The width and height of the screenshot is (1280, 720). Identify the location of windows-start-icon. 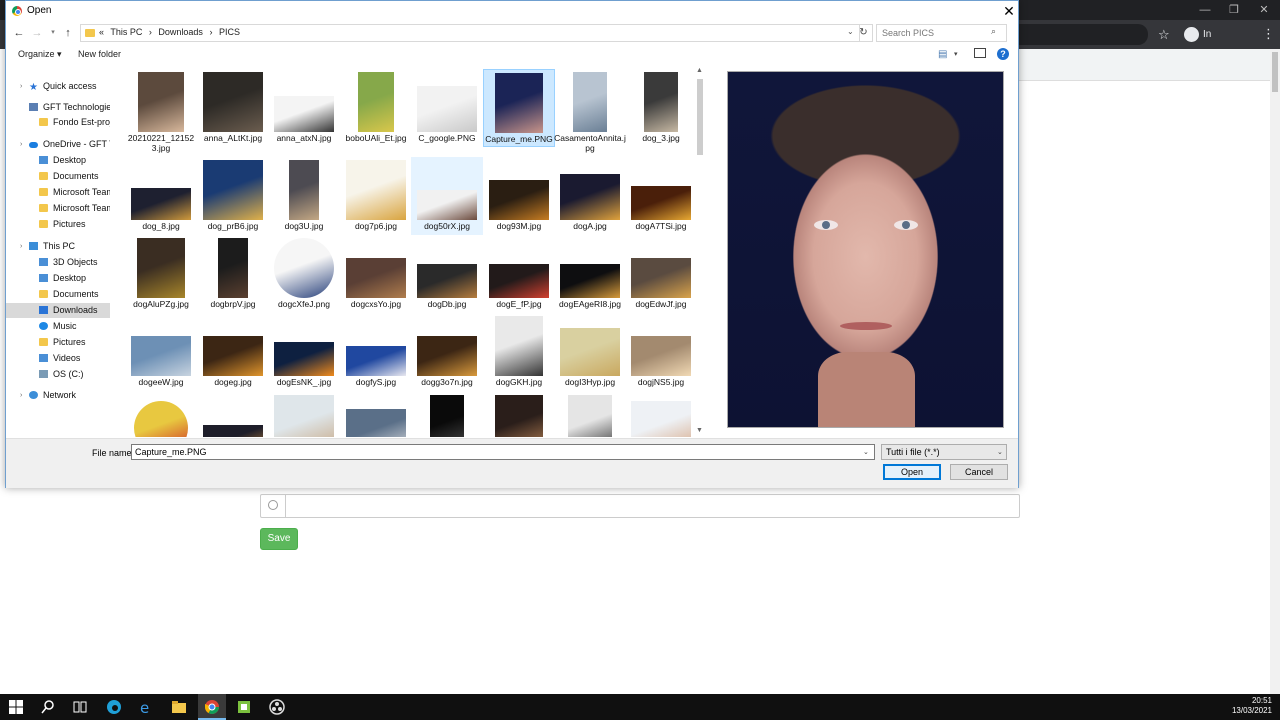
(16, 707).